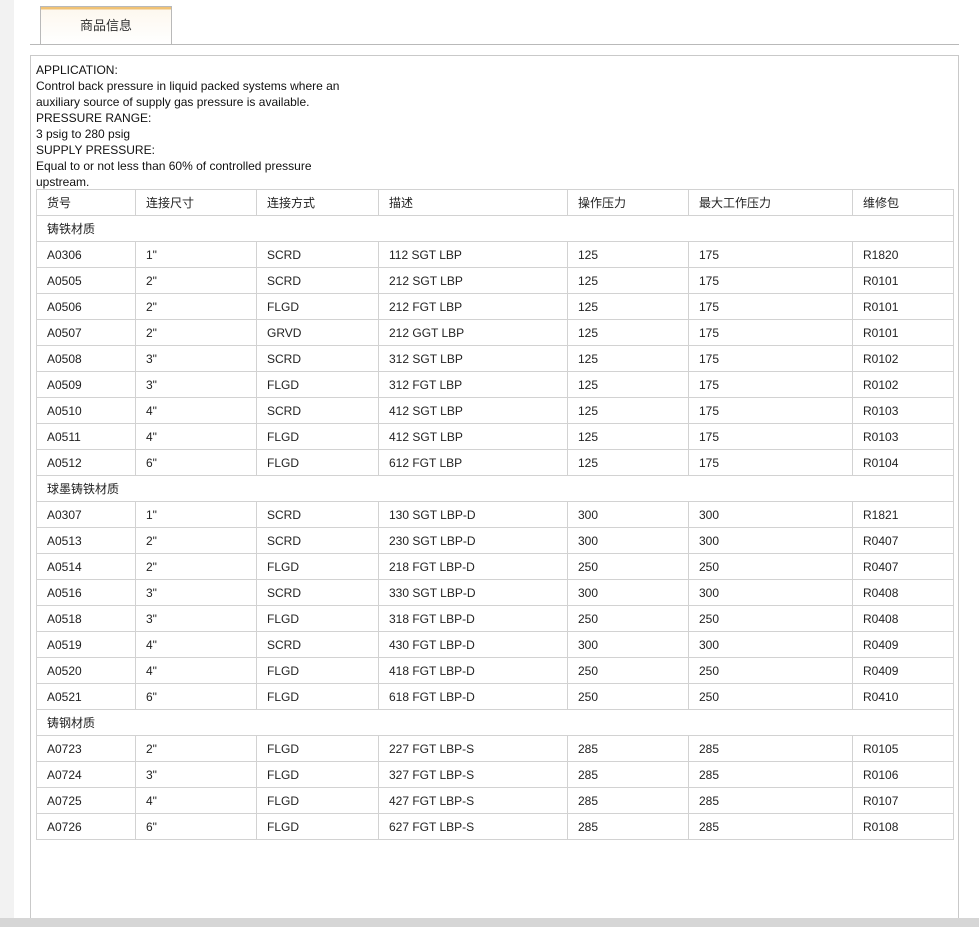  I want to click on table-row: A0307 1" SCRD 130 SGT LBP-D 300 300 R1821, so click(495, 514).